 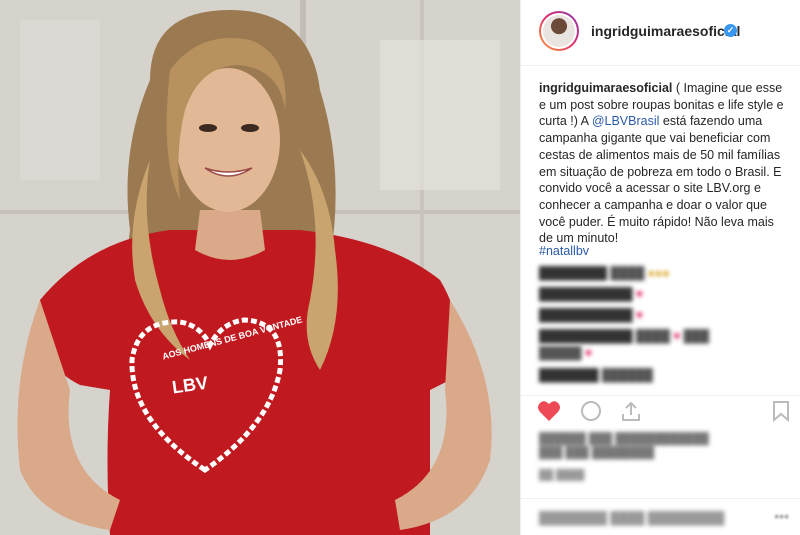 I want to click on header-username: ingridguimaraesoficial, so click(x=665, y=31).